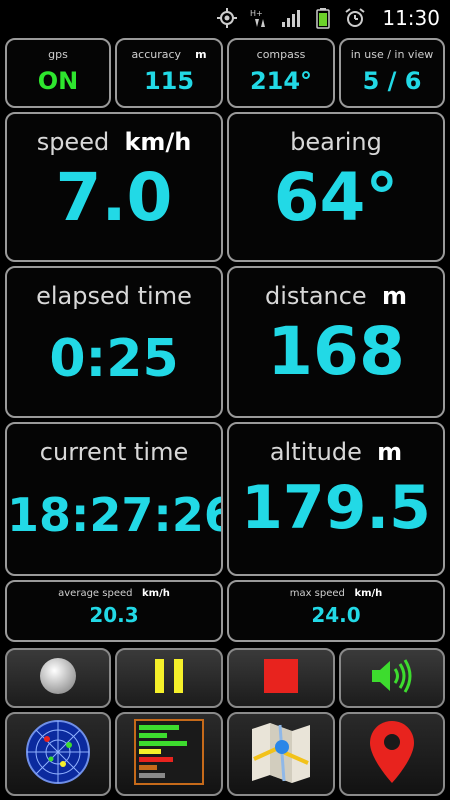 The width and height of the screenshot is (450, 800). What do you see at coordinates (392, 54) in the screenshot?
I see `satellites-label: in use / in view` at bounding box center [392, 54].